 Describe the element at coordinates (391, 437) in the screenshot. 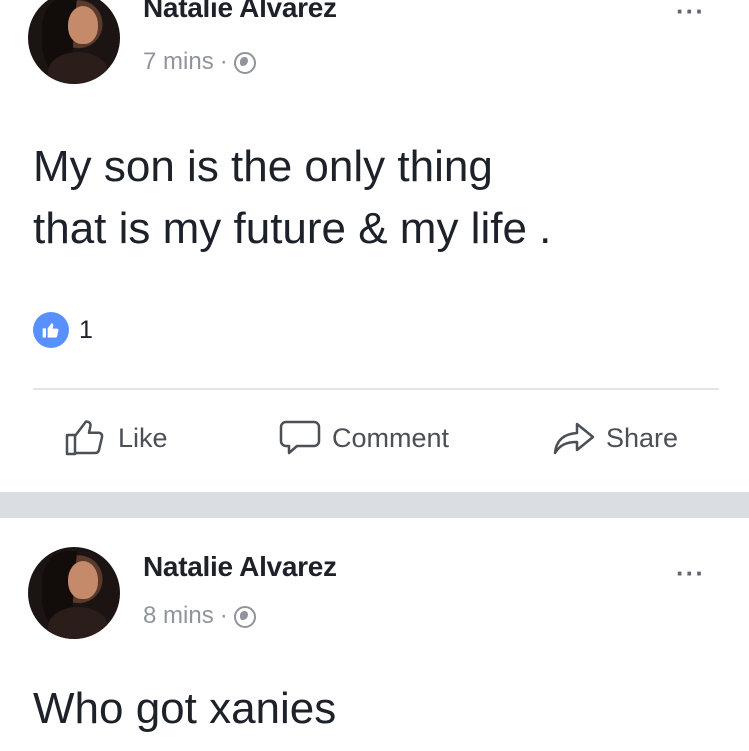

I see `comment-label: Comment` at that location.